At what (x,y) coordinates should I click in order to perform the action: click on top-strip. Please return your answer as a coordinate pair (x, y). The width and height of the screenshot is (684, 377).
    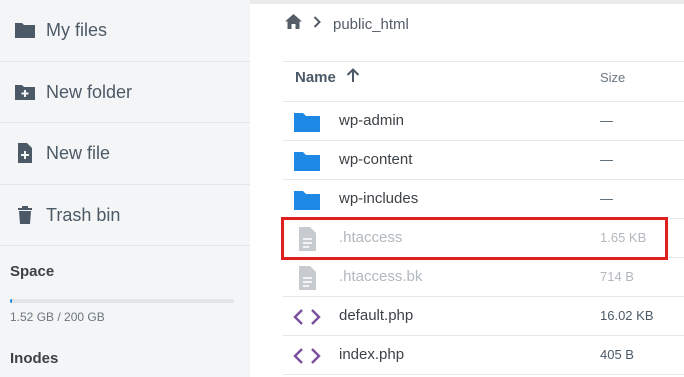
    Looking at the image, I should click on (467, 2).